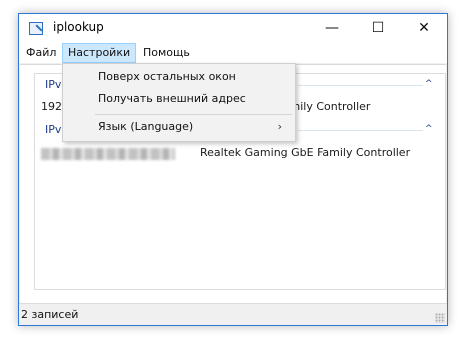 This screenshot has width=470, height=343. I want to click on group-header-1-left: IPv, so click(53, 84).